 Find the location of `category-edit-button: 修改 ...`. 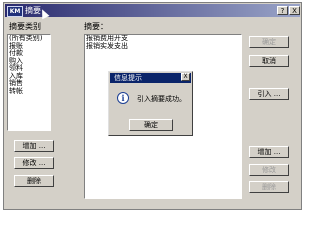

category-edit-button: 修改 ... is located at coordinates (34, 163).